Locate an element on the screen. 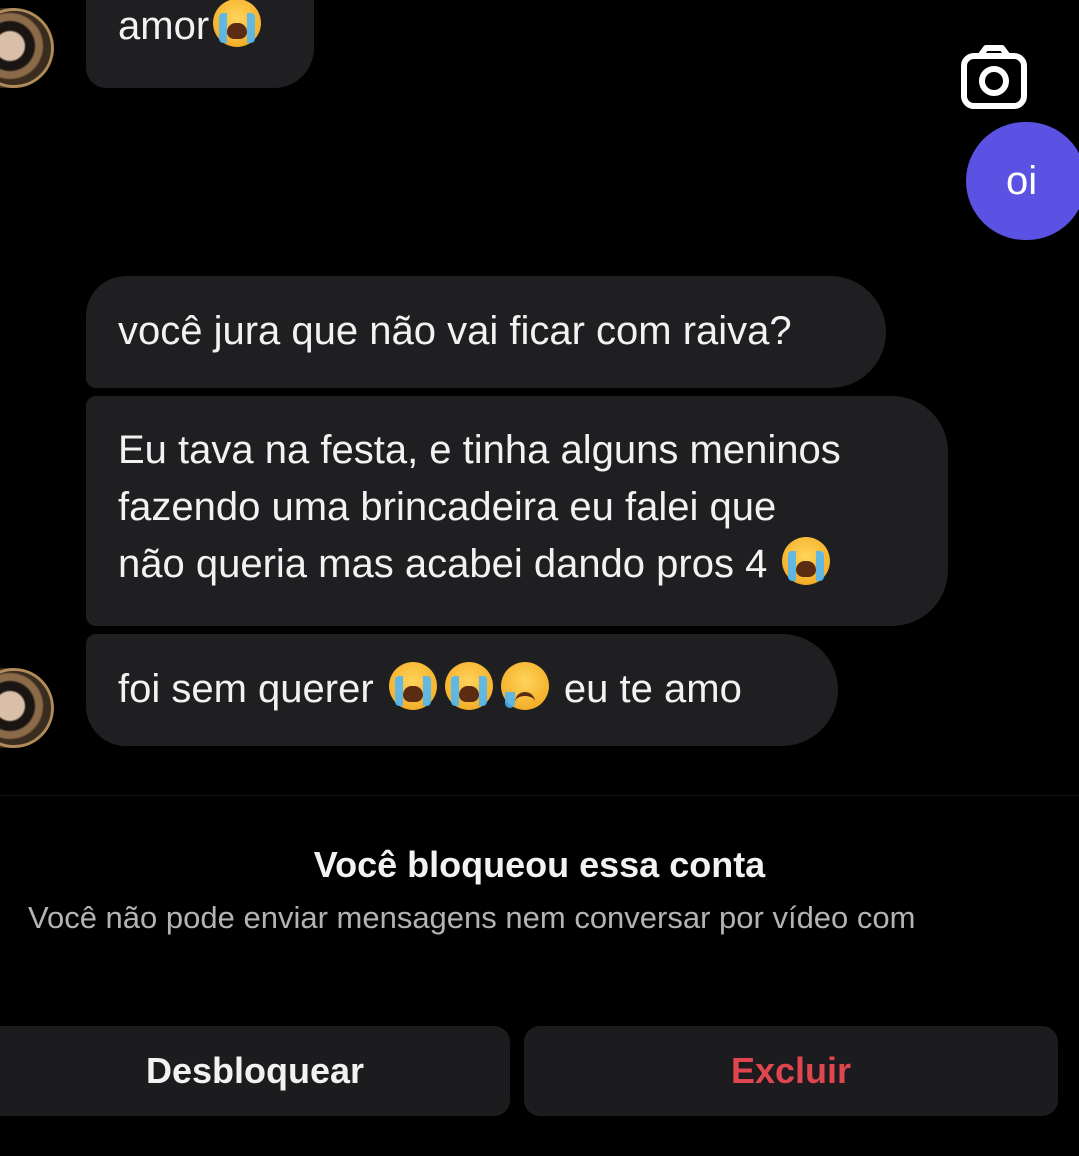 The height and width of the screenshot is (1156, 1079). message-text: foi sem querer is located at coordinates (246, 689).